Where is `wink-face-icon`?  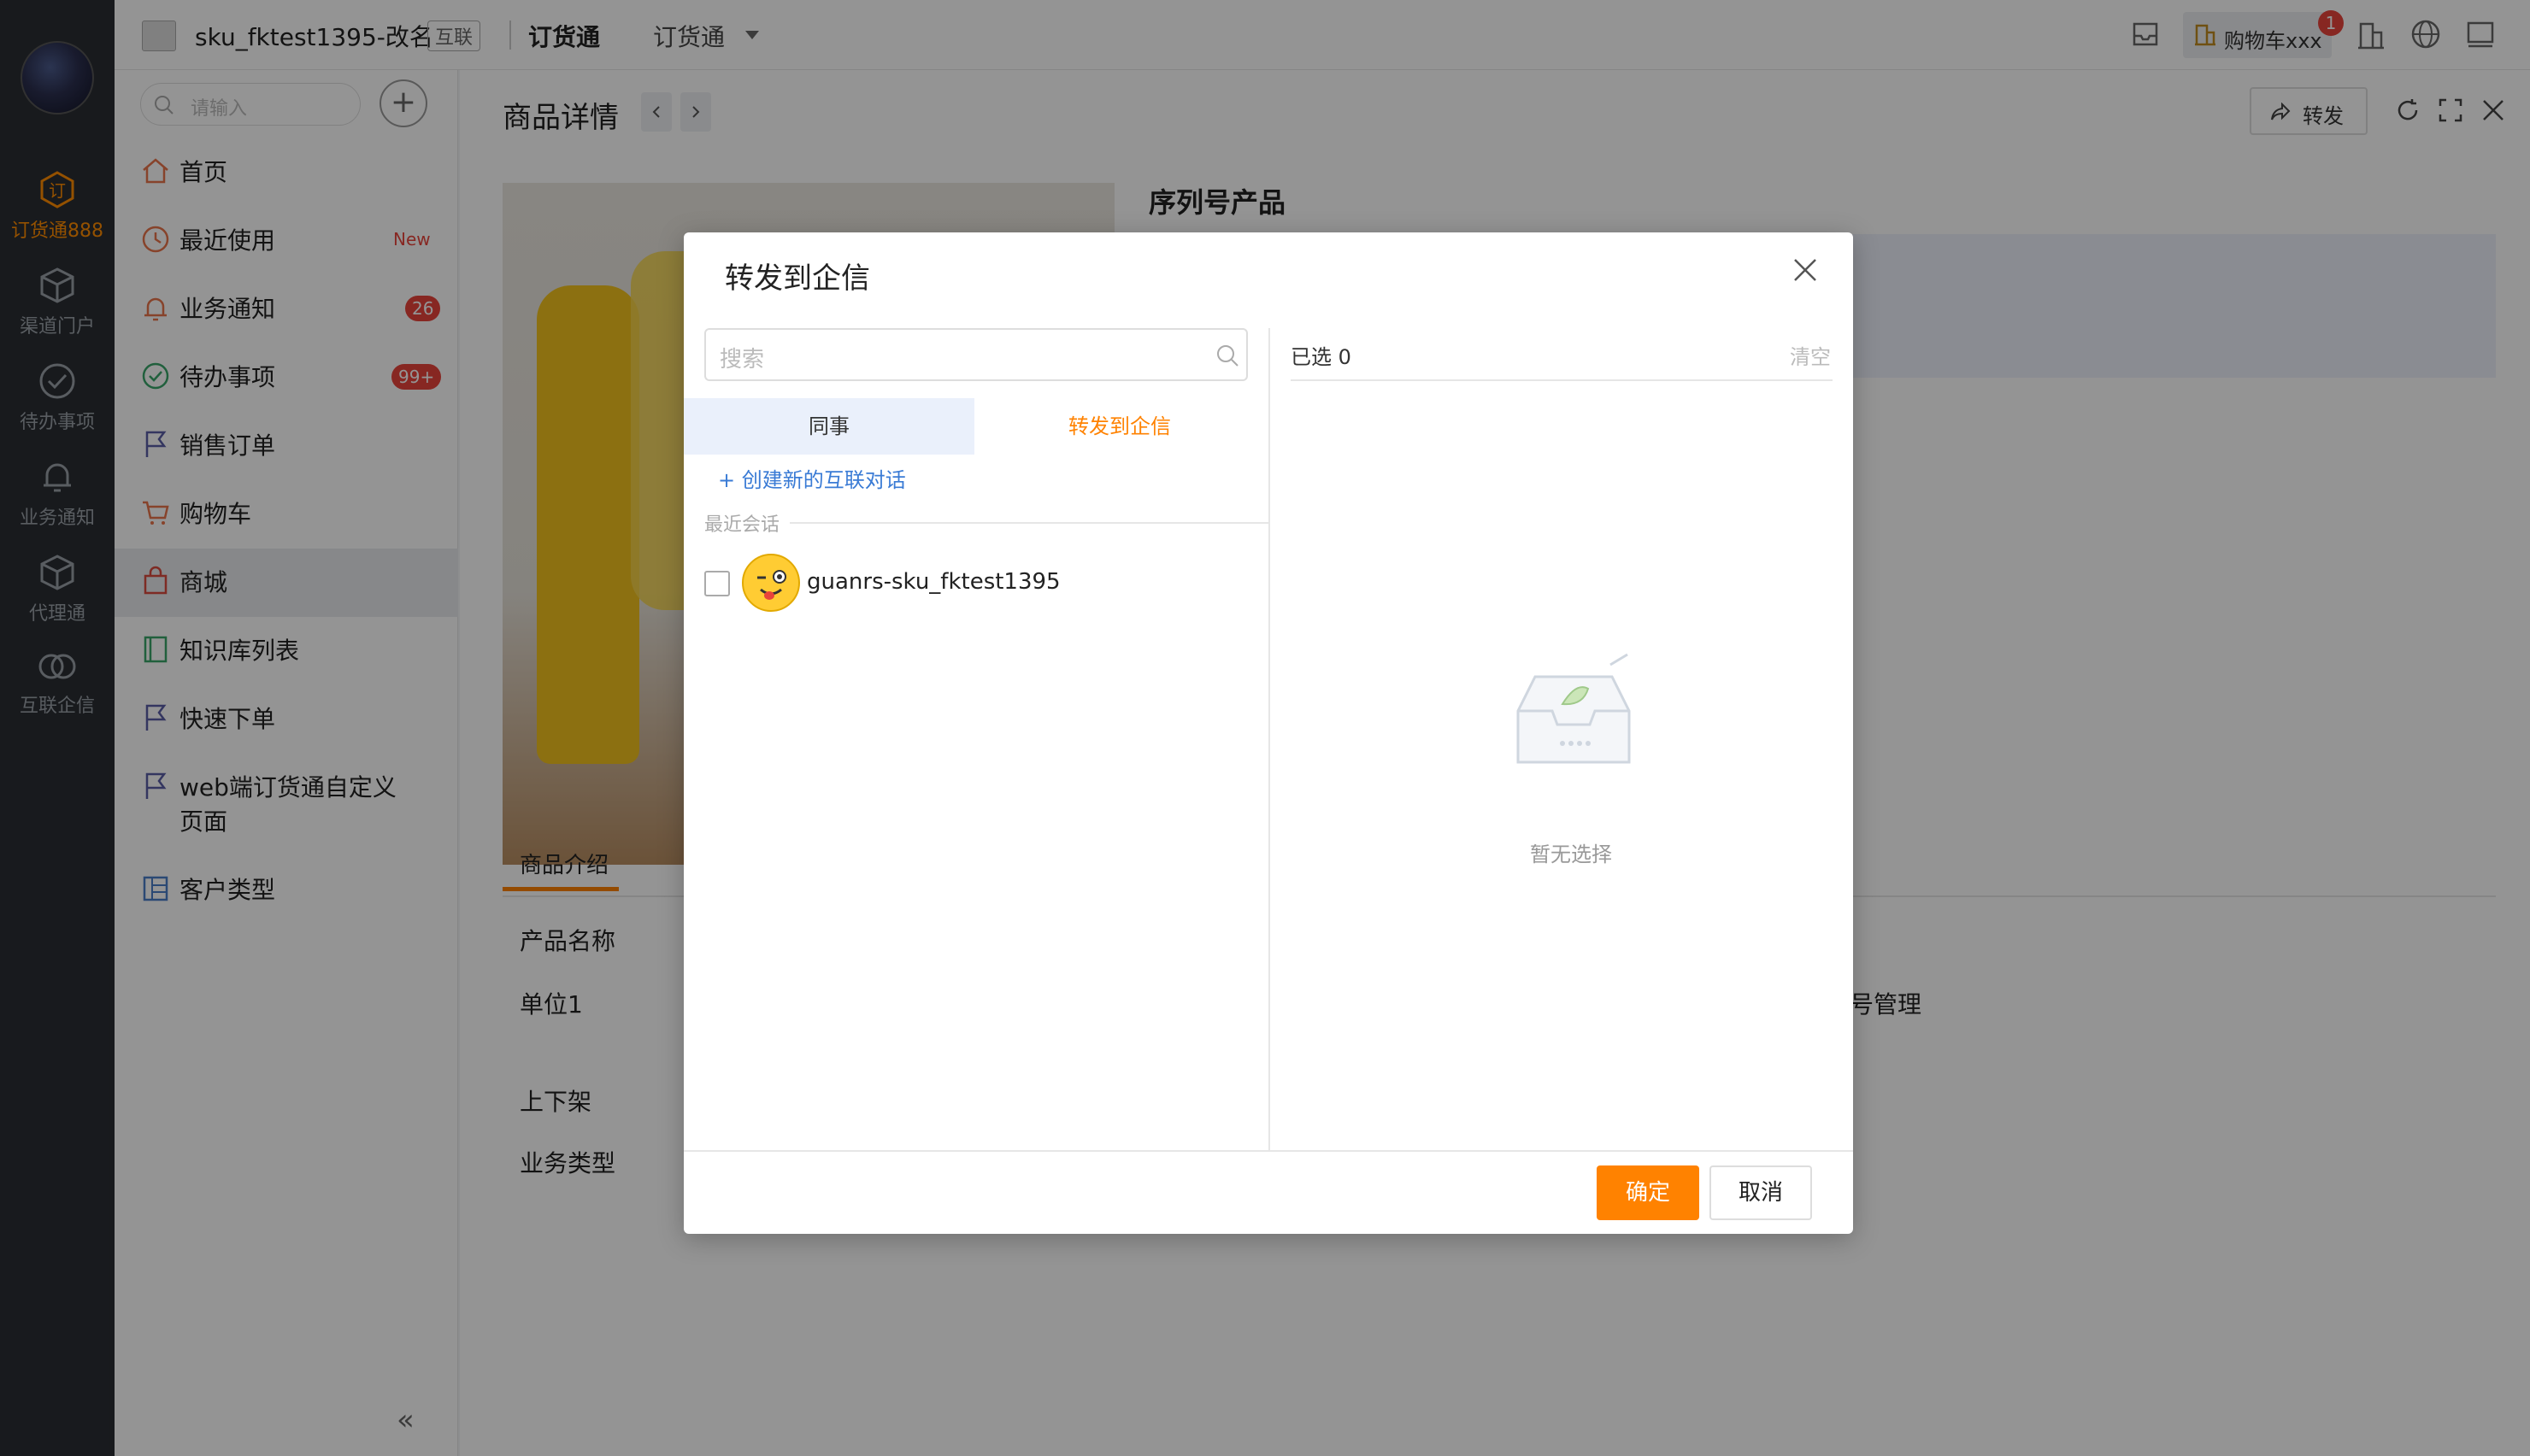 wink-face-icon is located at coordinates (771, 585).